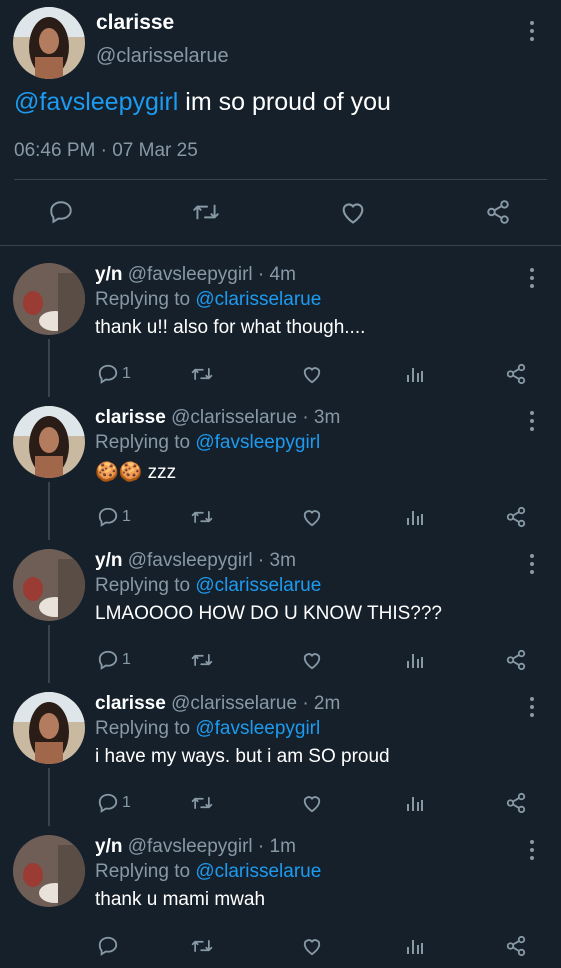 The height and width of the screenshot is (968, 561). I want to click on reply-text: i have my ways. but i am SO proud, so click(242, 756).